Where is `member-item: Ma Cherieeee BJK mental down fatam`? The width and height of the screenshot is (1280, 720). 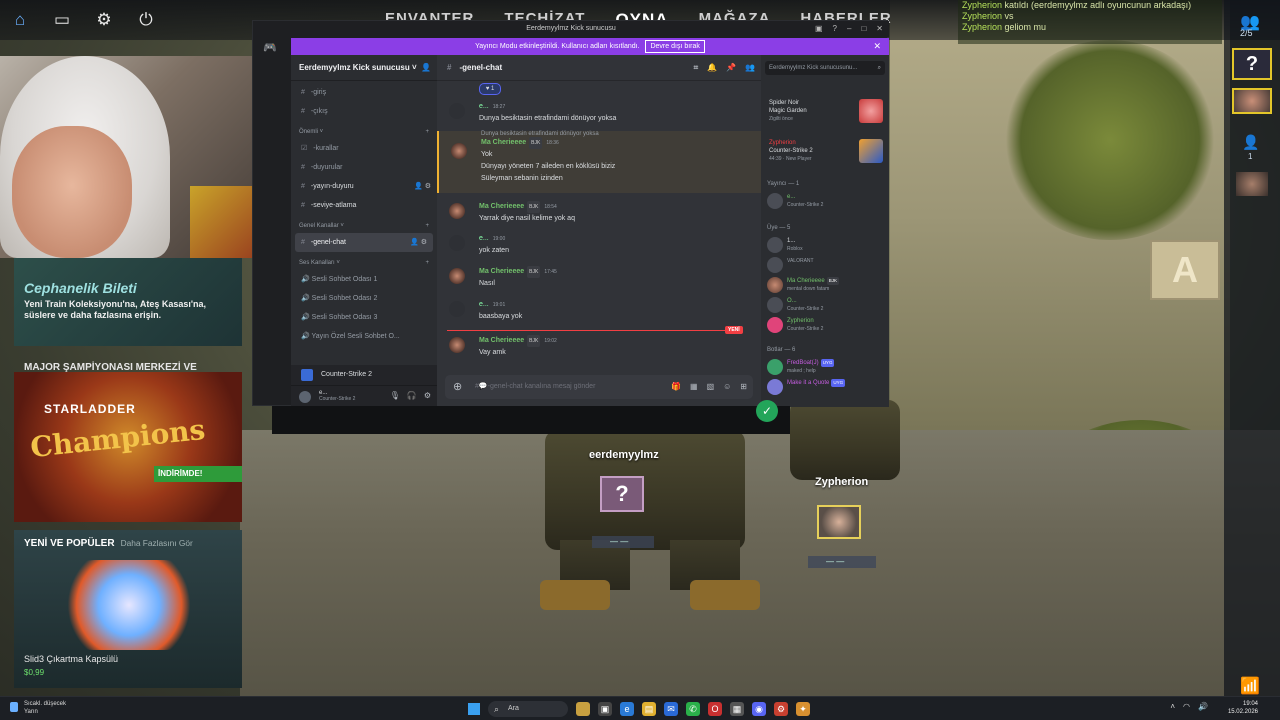 member-item: Ma Cherieeee BJK mental down fatam is located at coordinates (826, 285).